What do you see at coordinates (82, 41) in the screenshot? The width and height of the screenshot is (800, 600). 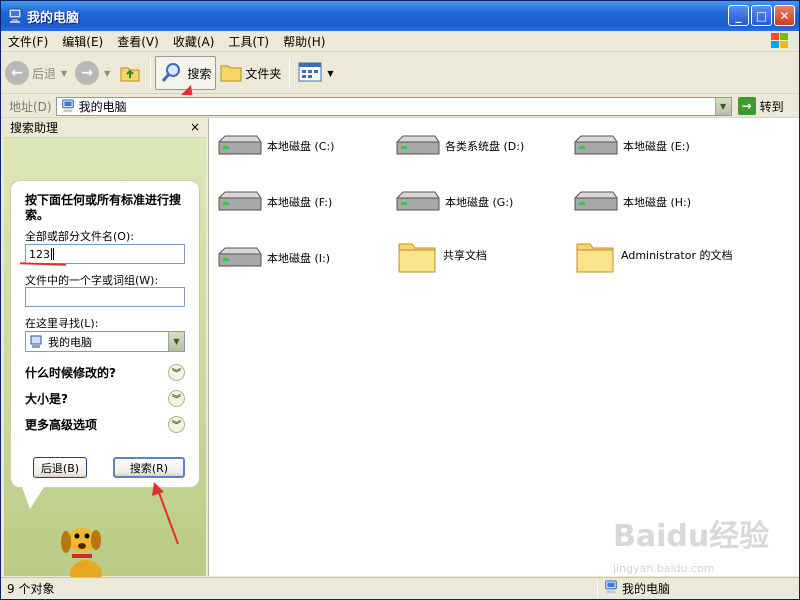 I see `menu-edit: 编辑(E)` at bounding box center [82, 41].